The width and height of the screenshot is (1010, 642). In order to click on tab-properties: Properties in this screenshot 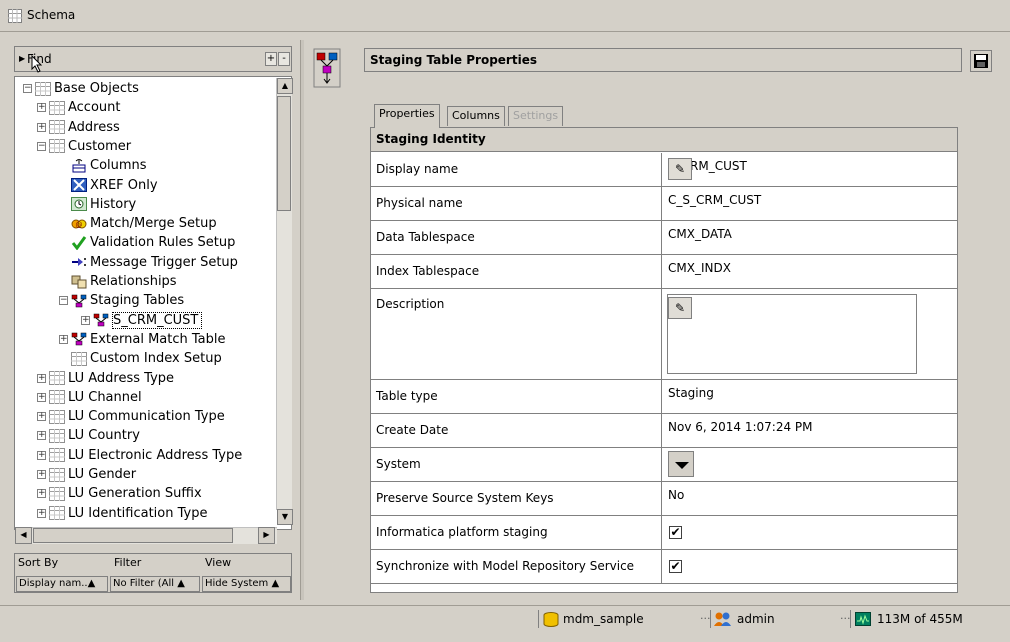, I will do `click(407, 116)`.